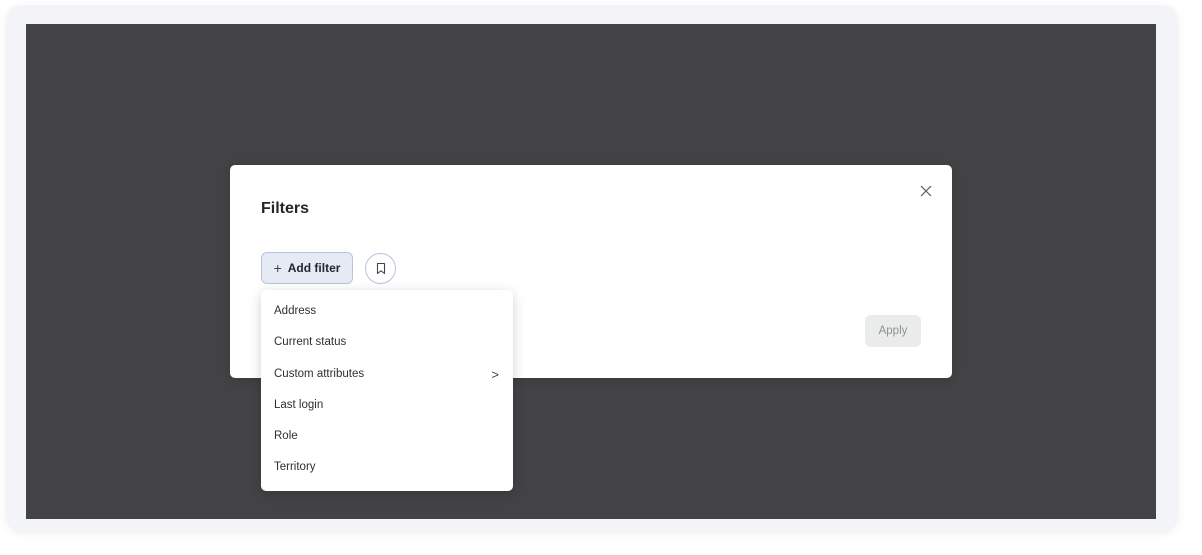 This screenshot has height=555, width=1202. Describe the element at coordinates (299, 404) in the screenshot. I see `menu-item-label: Last login` at that location.